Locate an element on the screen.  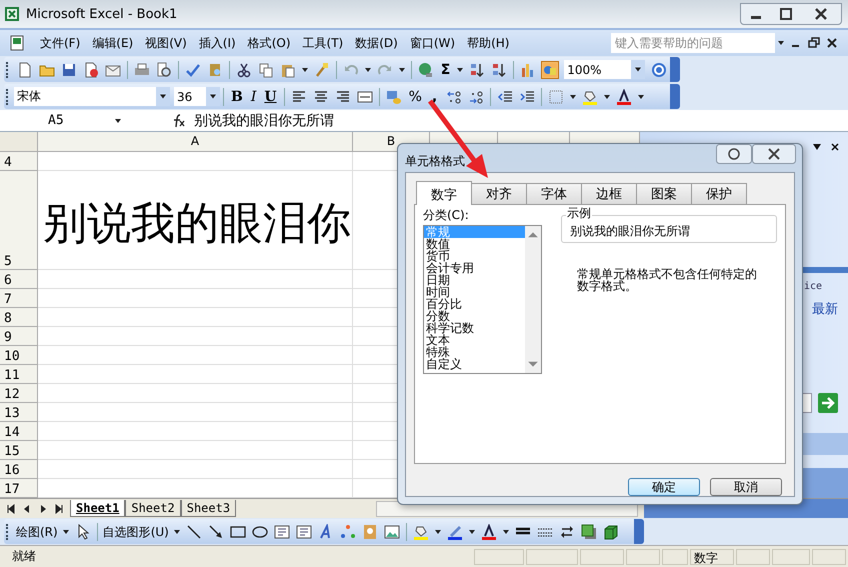
shadow-icon is located at coordinates (588, 532).